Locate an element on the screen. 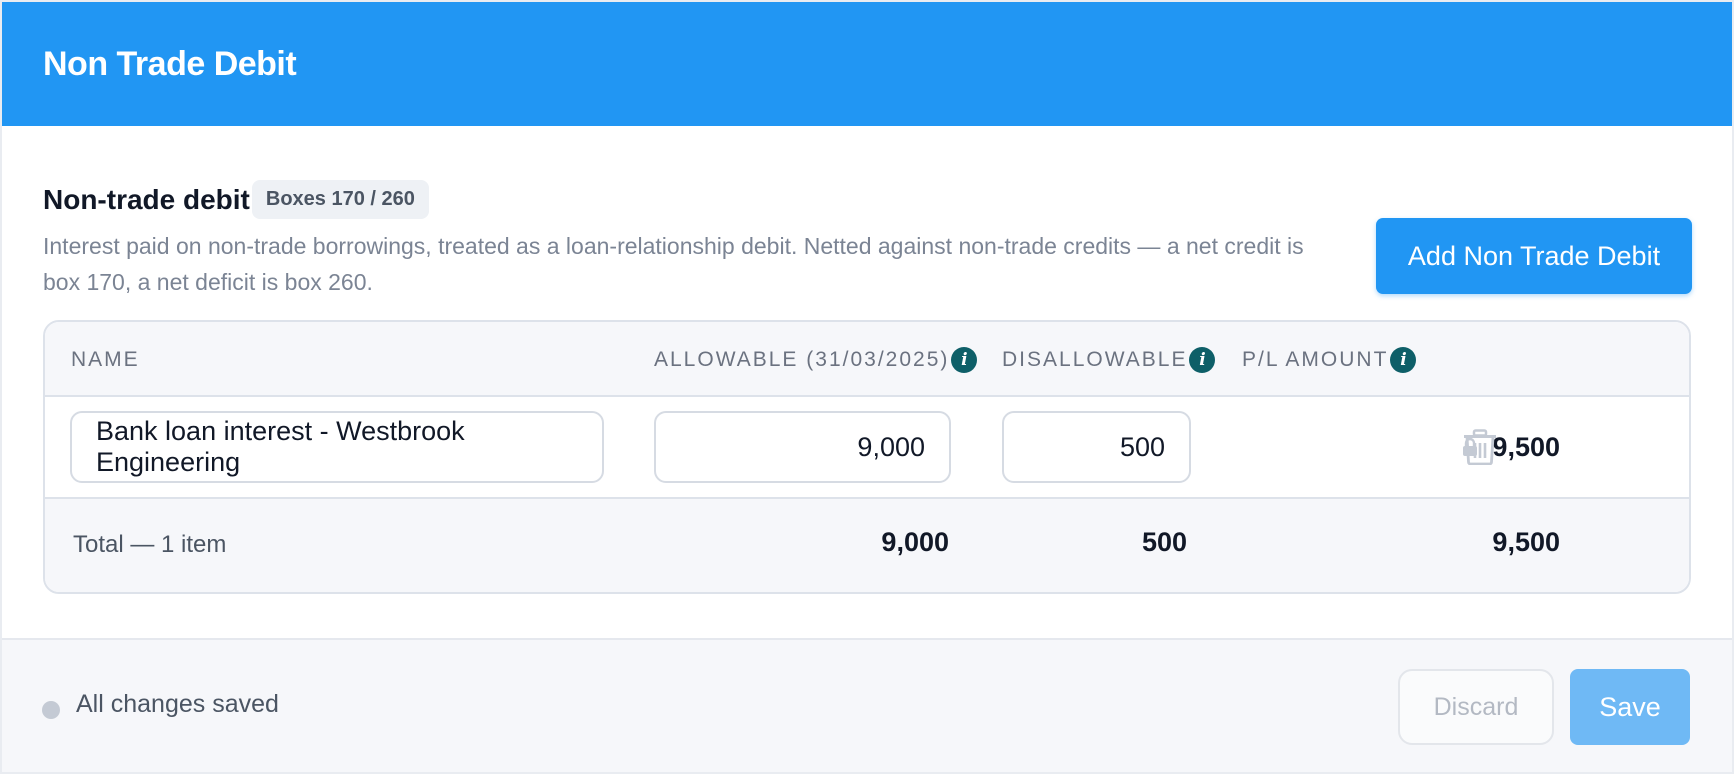  allowable-input: 9,000 is located at coordinates (802, 447).